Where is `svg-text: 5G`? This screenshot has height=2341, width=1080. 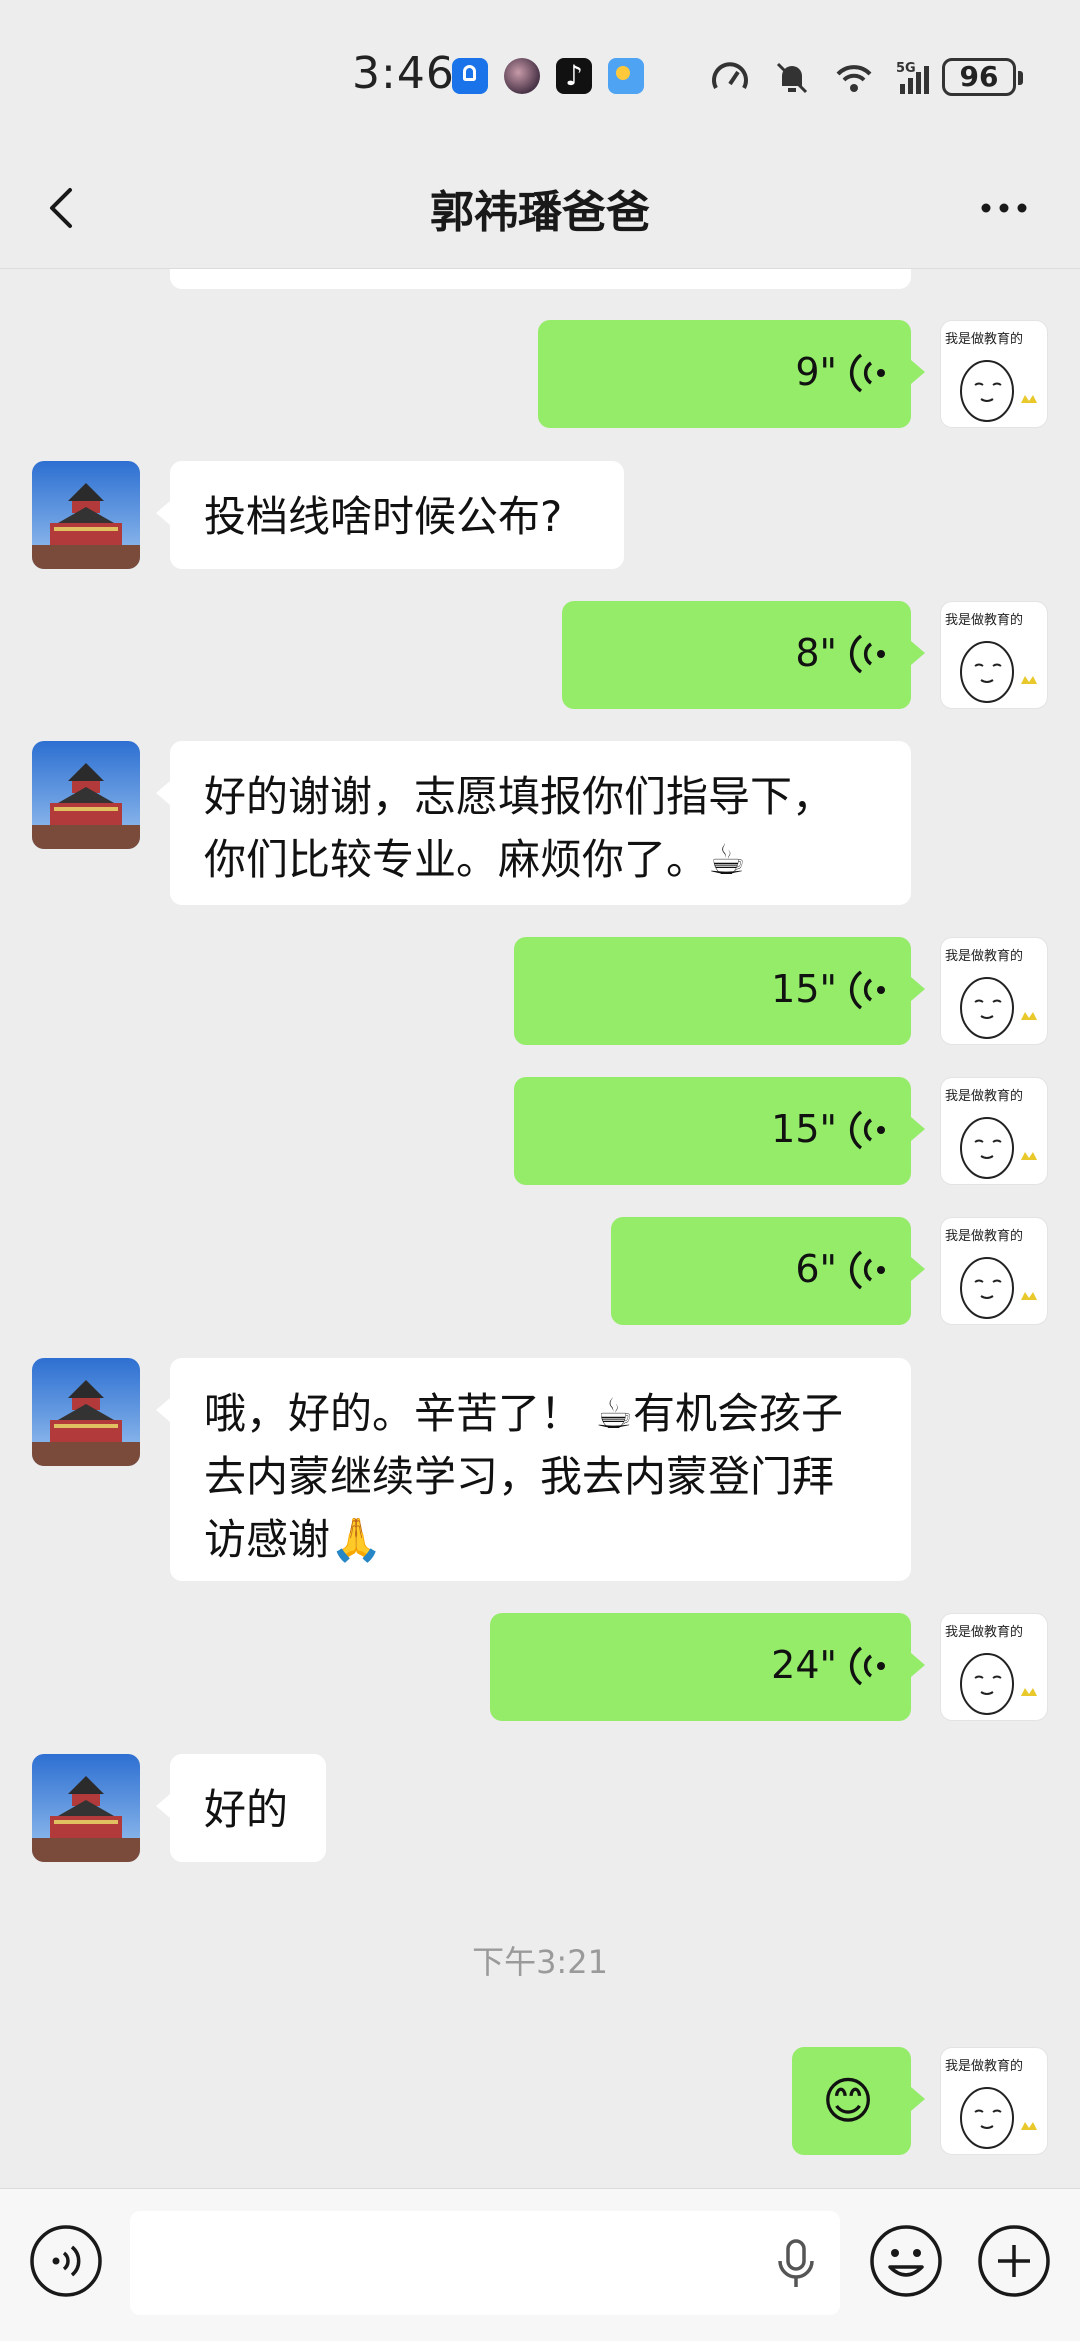 svg-text: 5G is located at coordinates (906, 68).